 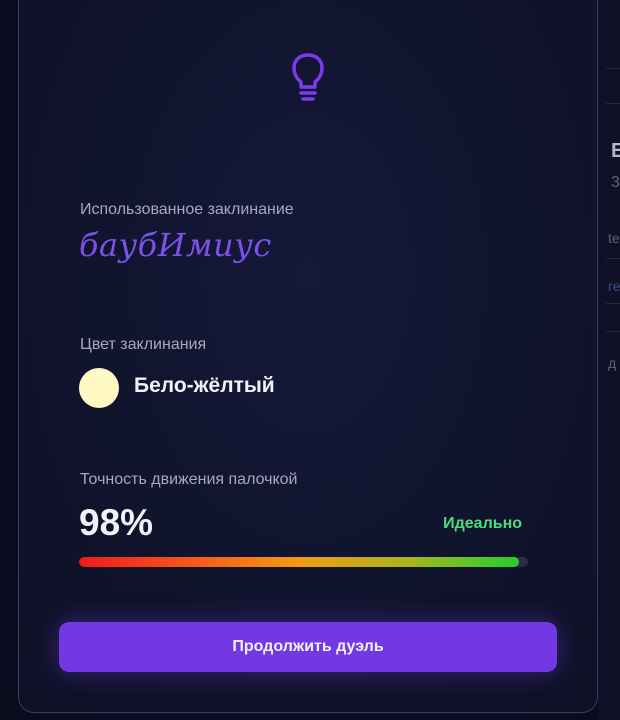 I want to click on background-text: 3, so click(x=615, y=182).